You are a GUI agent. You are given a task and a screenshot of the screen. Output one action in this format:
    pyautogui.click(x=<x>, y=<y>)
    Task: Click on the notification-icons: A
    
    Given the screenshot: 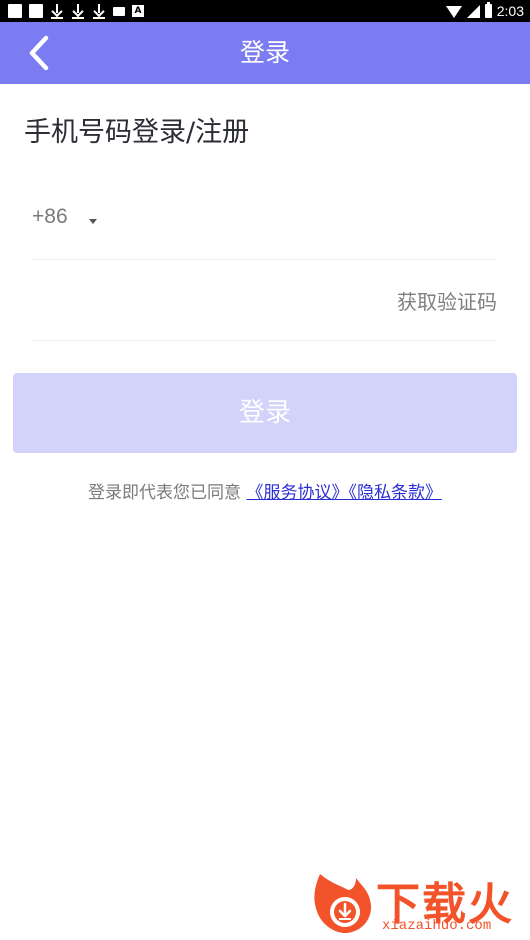 What is the action you would take?
    pyautogui.click(x=76, y=11)
    